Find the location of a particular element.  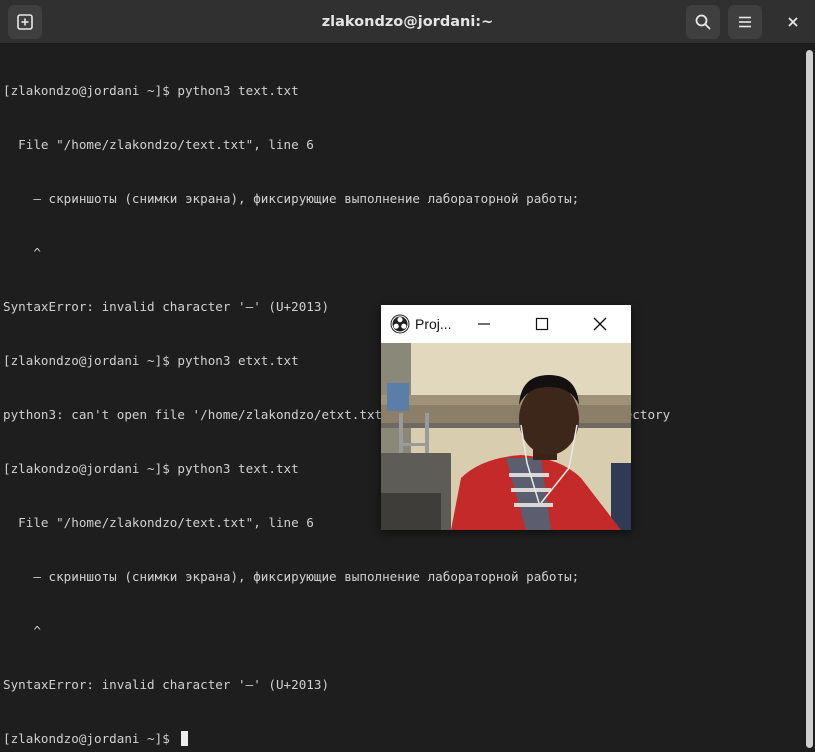

terminal-line: [zlakondzo@jordani ~]$ python3 text.txt is located at coordinates (151, 90).